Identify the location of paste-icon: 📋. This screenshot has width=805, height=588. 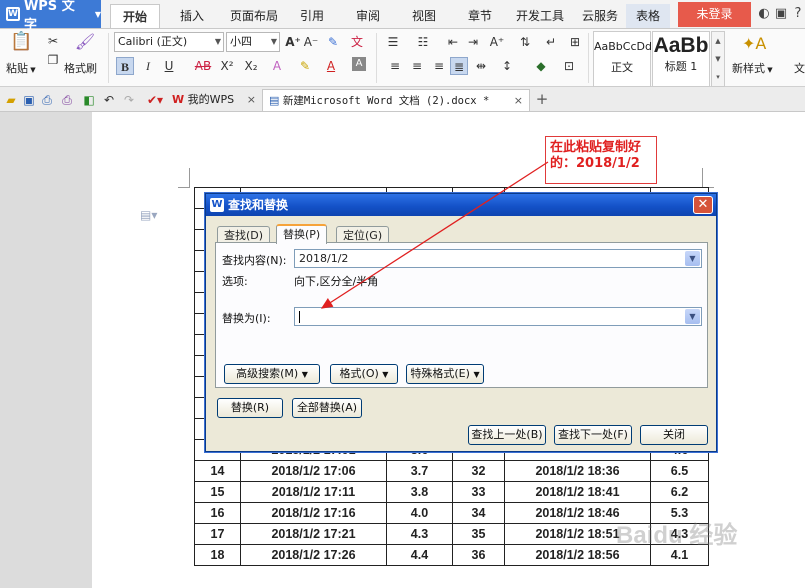
(21, 44).